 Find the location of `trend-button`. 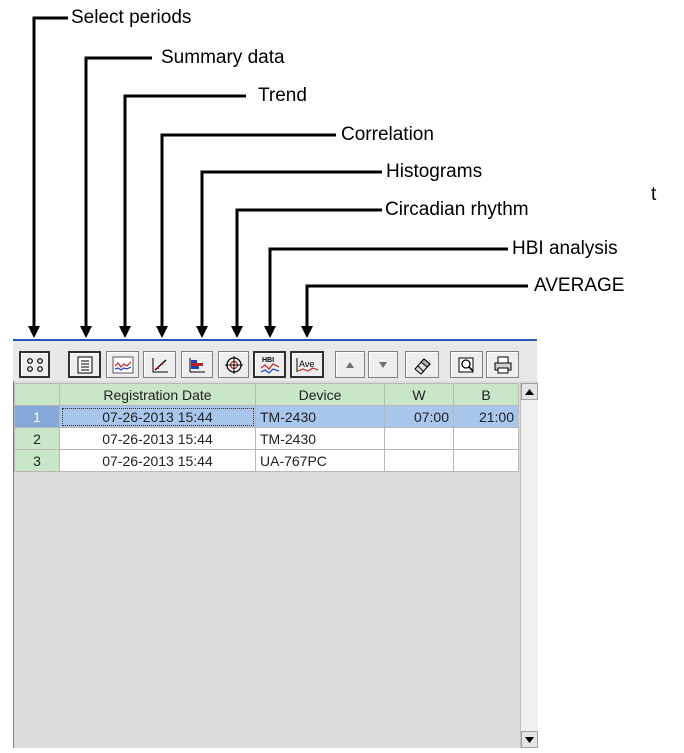

trend-button is located at coordinates (122, 364).